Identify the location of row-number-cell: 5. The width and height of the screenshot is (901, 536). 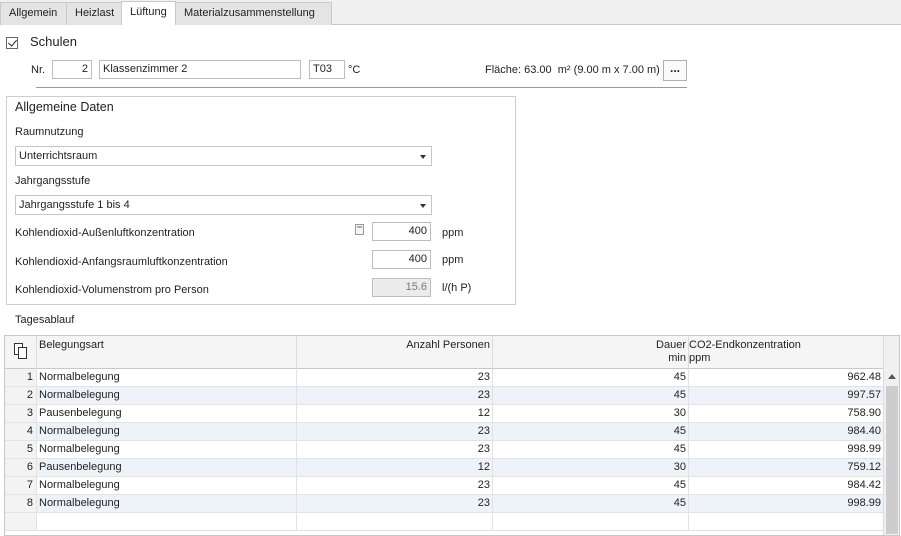
(21, 449).